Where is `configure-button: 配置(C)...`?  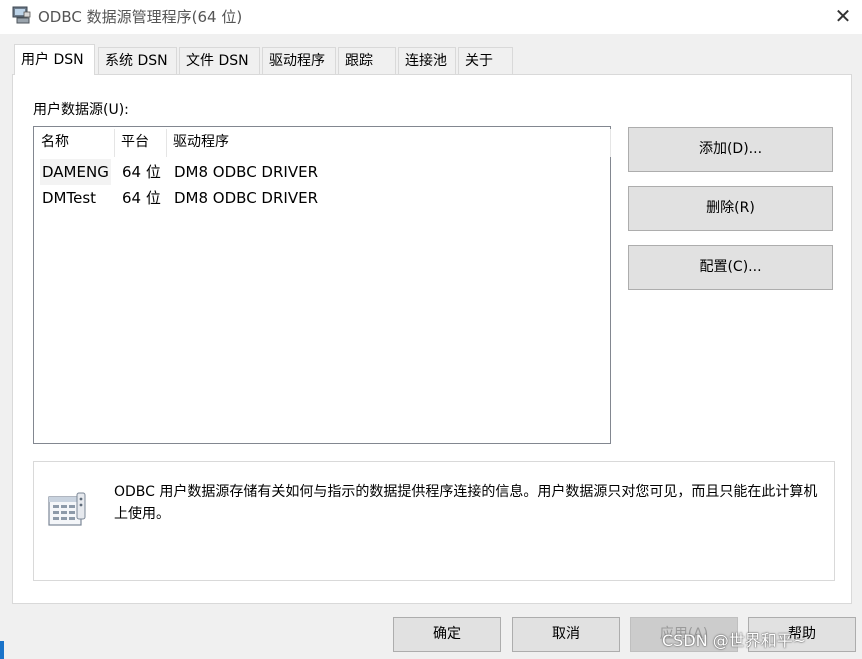
configure-button: 配置(C)... is located at coordinates (730, 267).